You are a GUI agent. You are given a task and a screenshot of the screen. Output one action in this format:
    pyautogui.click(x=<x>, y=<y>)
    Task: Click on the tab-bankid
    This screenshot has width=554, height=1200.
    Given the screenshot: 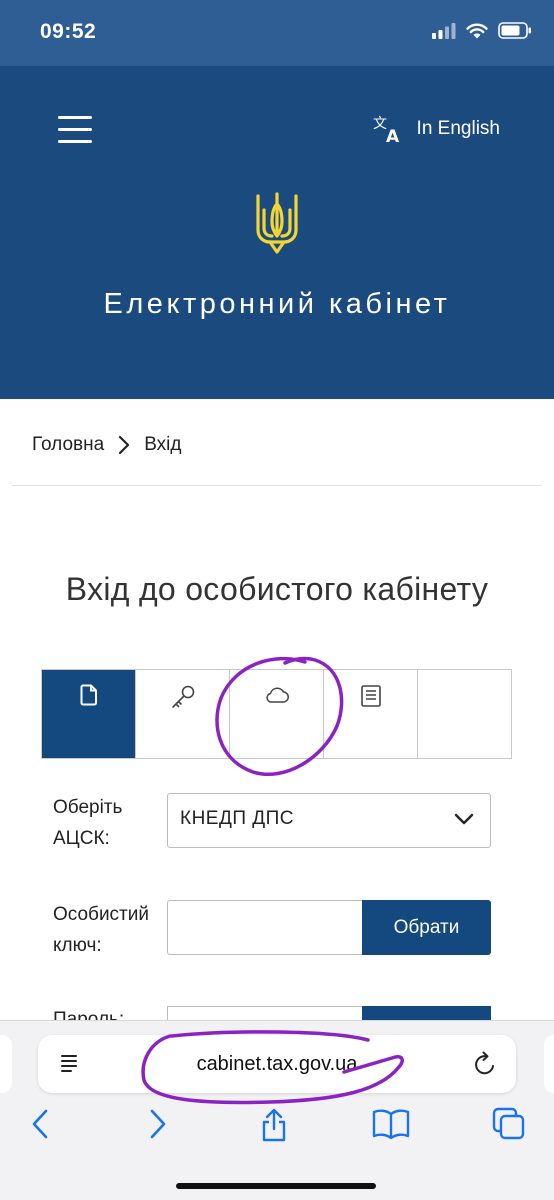 What is the action you would take?
    pyautogui.click(x=371, y=714)
    